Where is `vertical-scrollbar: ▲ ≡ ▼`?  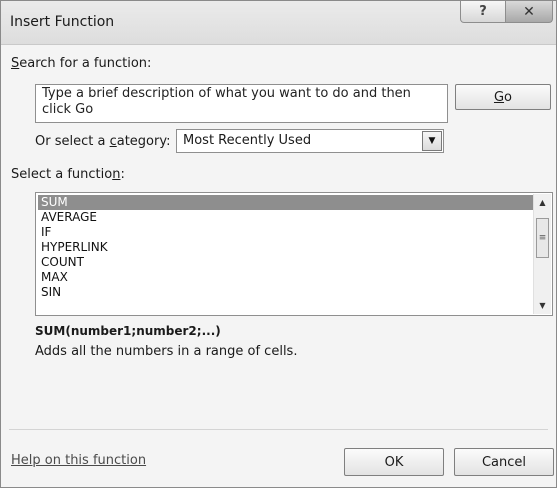 vertical-scrollbar: ▲ ≡ ▼ is located at coordinates (542, 254).